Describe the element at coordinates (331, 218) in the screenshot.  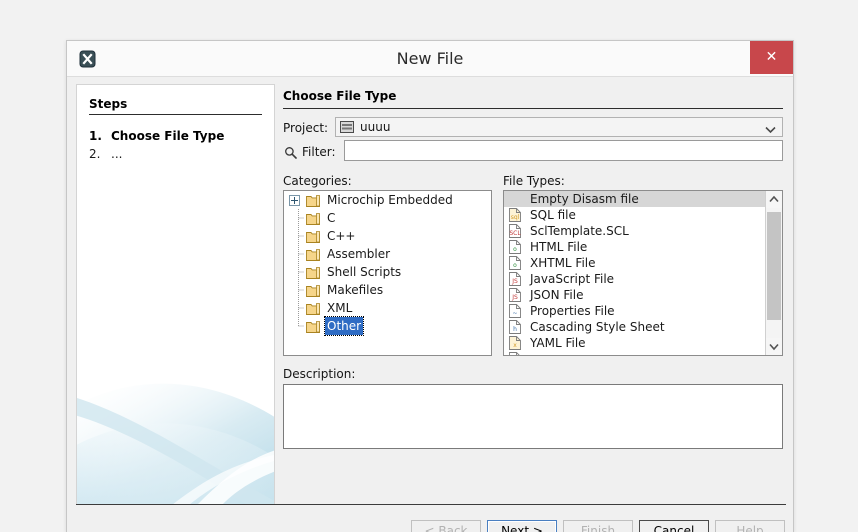
I see `category-label: C` at that location.